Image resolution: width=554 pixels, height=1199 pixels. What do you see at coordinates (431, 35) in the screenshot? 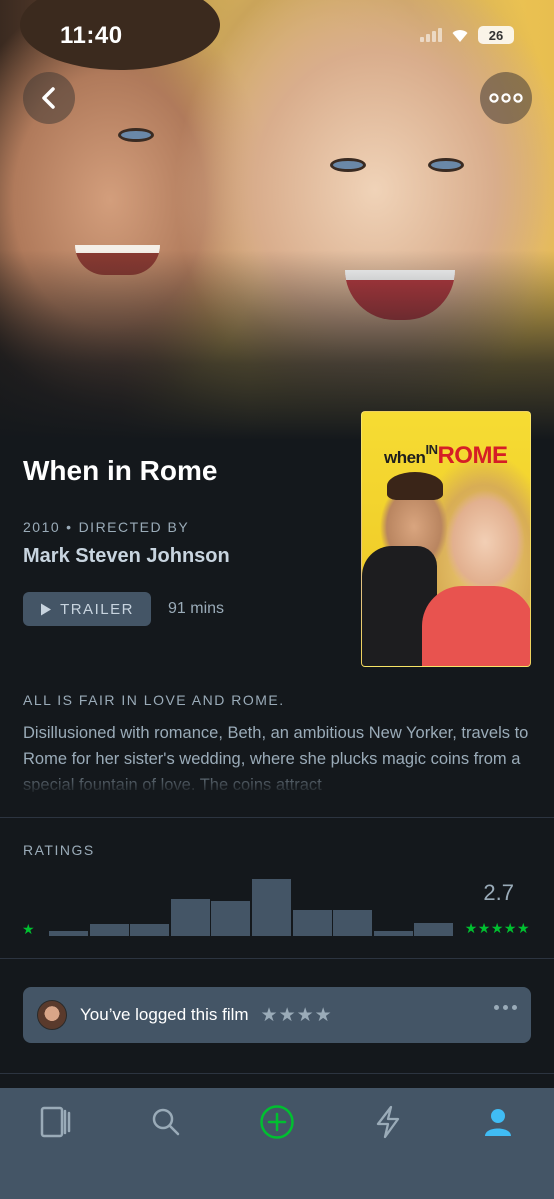
I see `signal-icon` at bounding box center [431, 35].